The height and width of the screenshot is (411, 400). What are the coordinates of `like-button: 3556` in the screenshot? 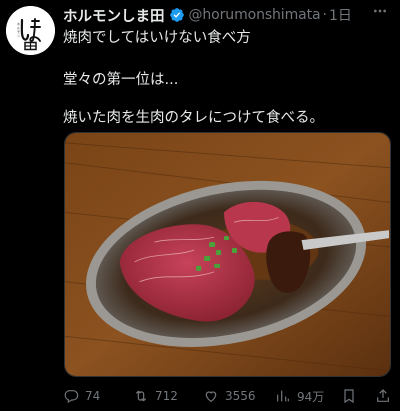 It's located at (229, 396).